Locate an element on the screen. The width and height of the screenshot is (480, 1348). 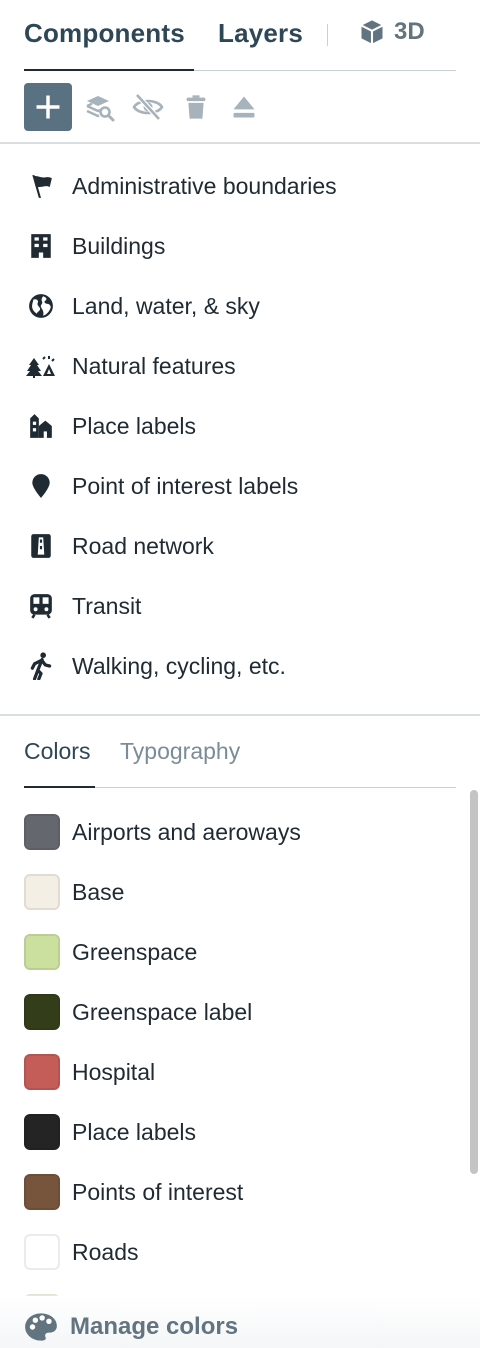
color-label: Place labels is located at coordinates (134, 1131).